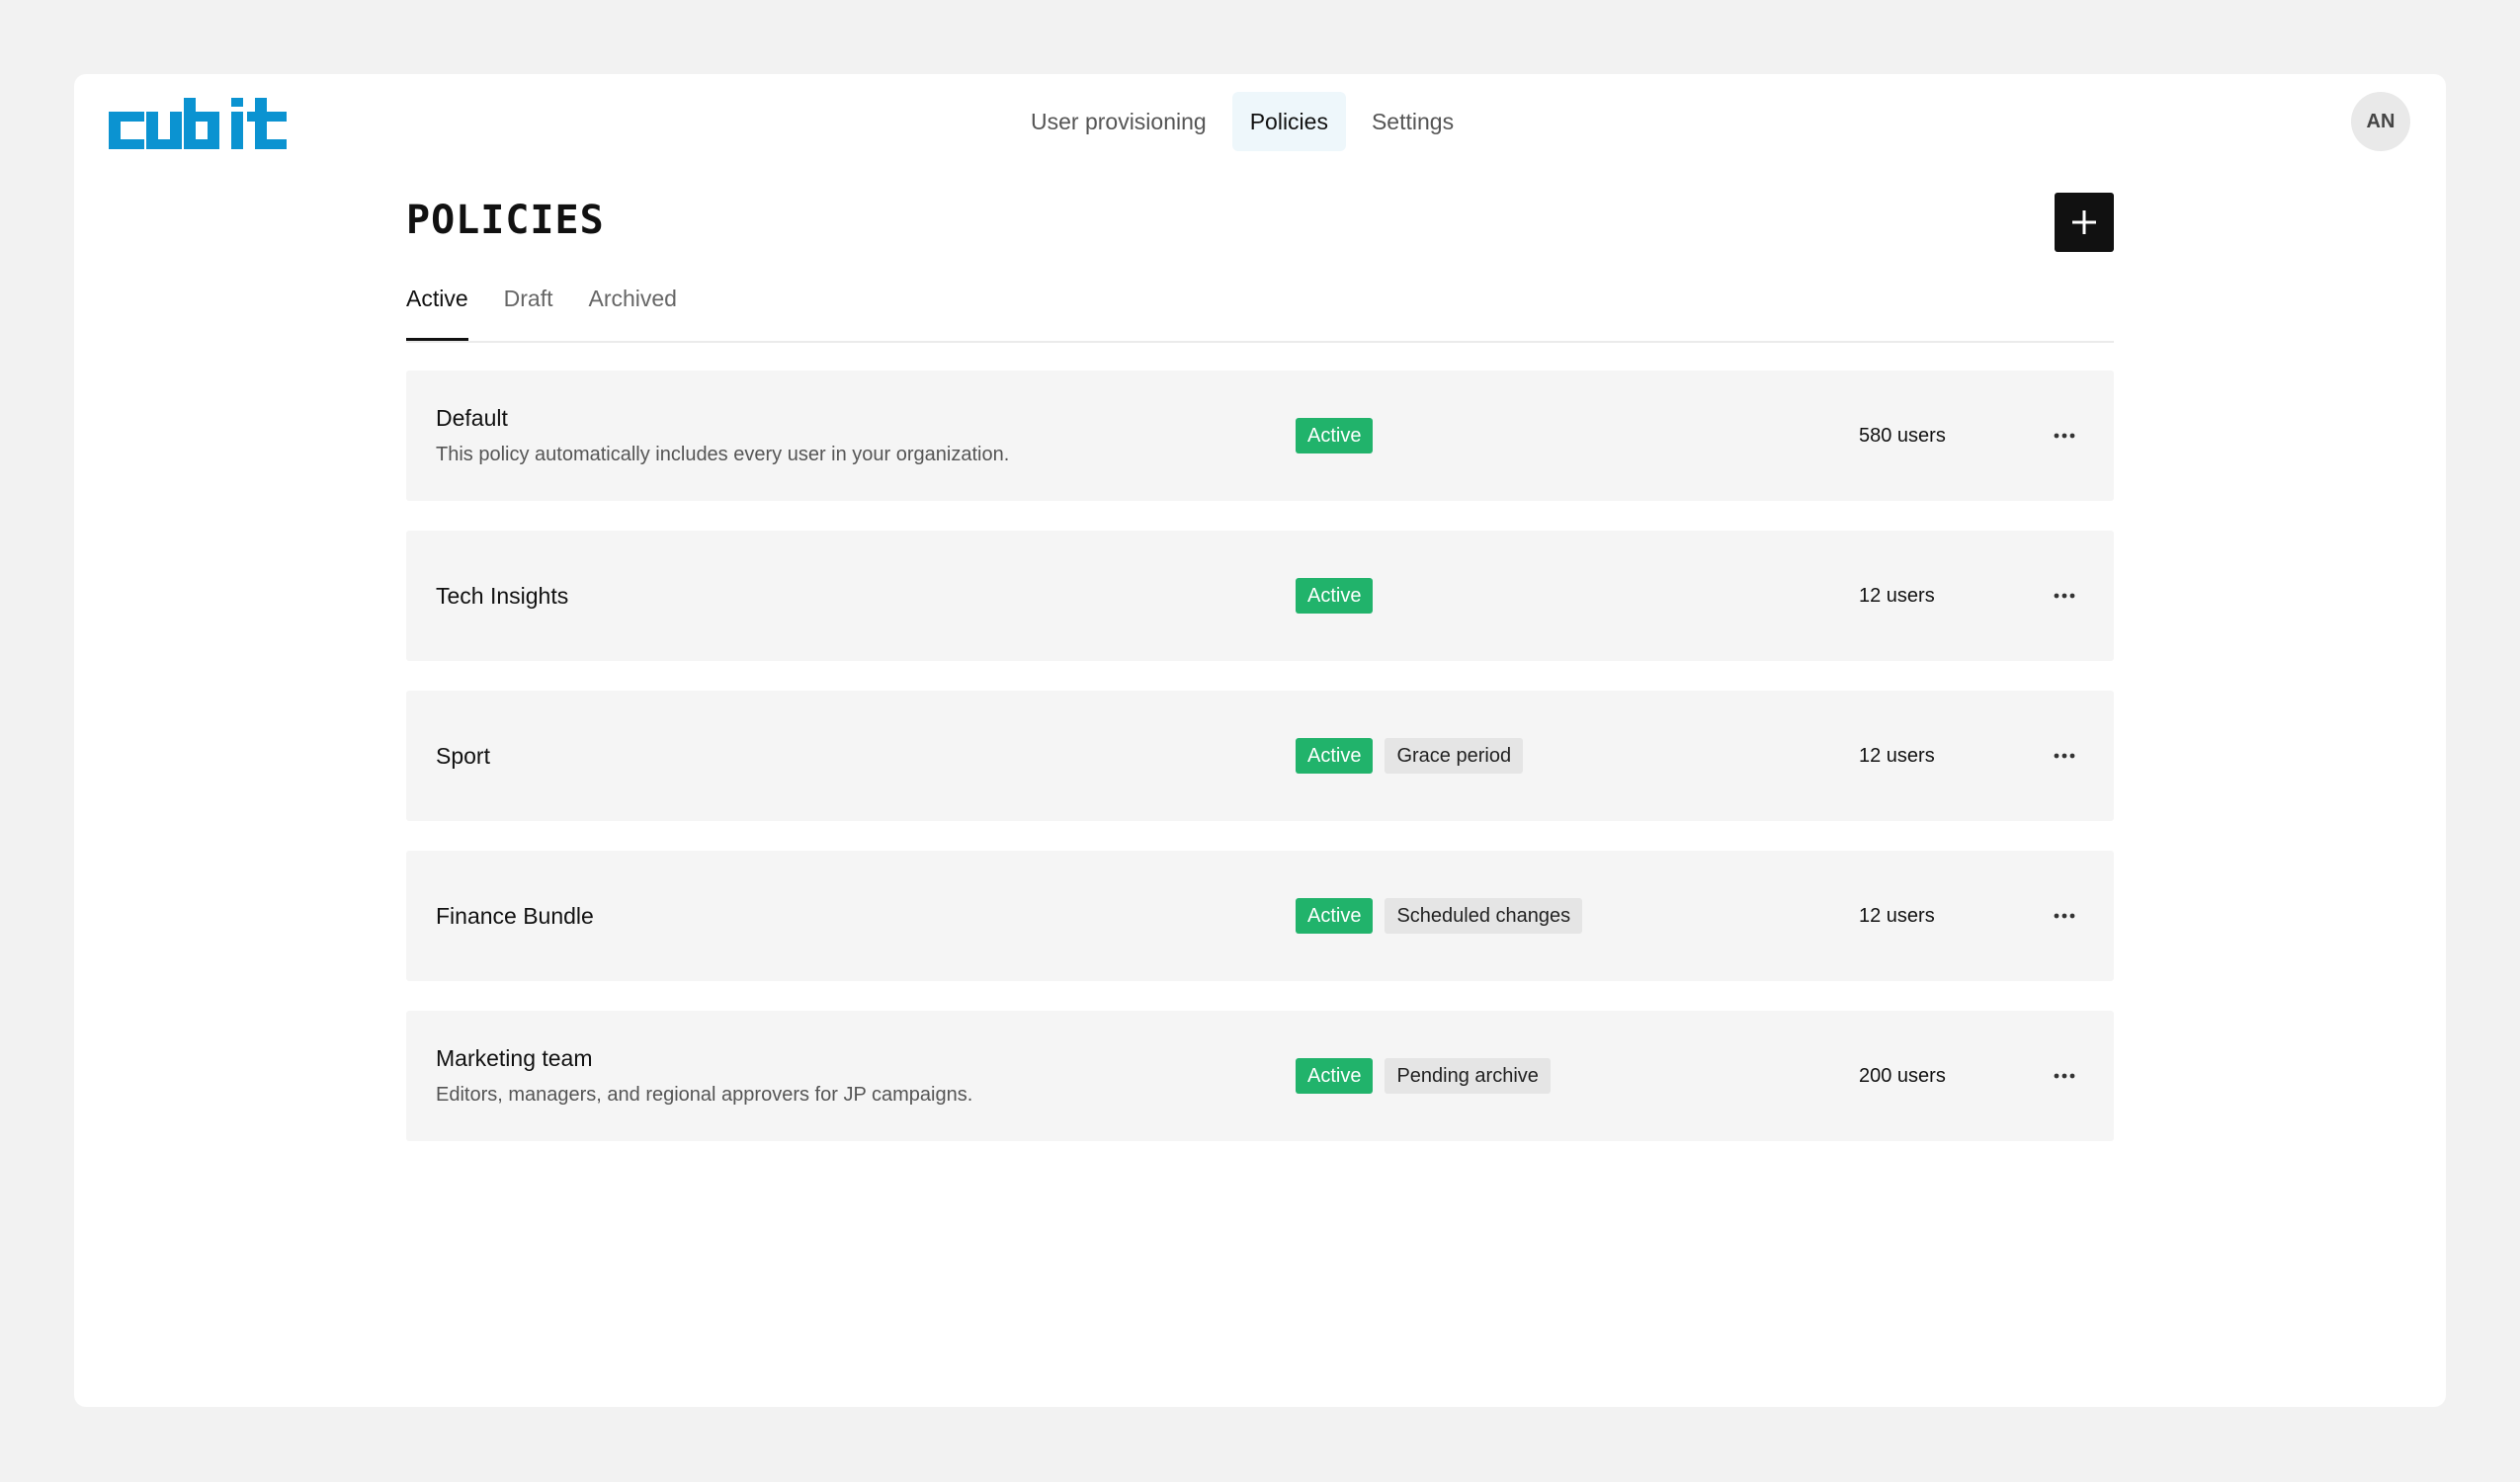  What do you see at coordinates (1902, 436) in the screenshot?
I see `user-count: 580 users` at bounding box center [1902, 436].